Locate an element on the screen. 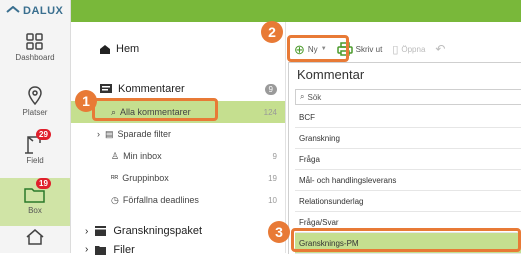 The width and height of the screenshot is (521, 256). comment-type-option: Relationsunderlag is located at coordinates (408, 201).